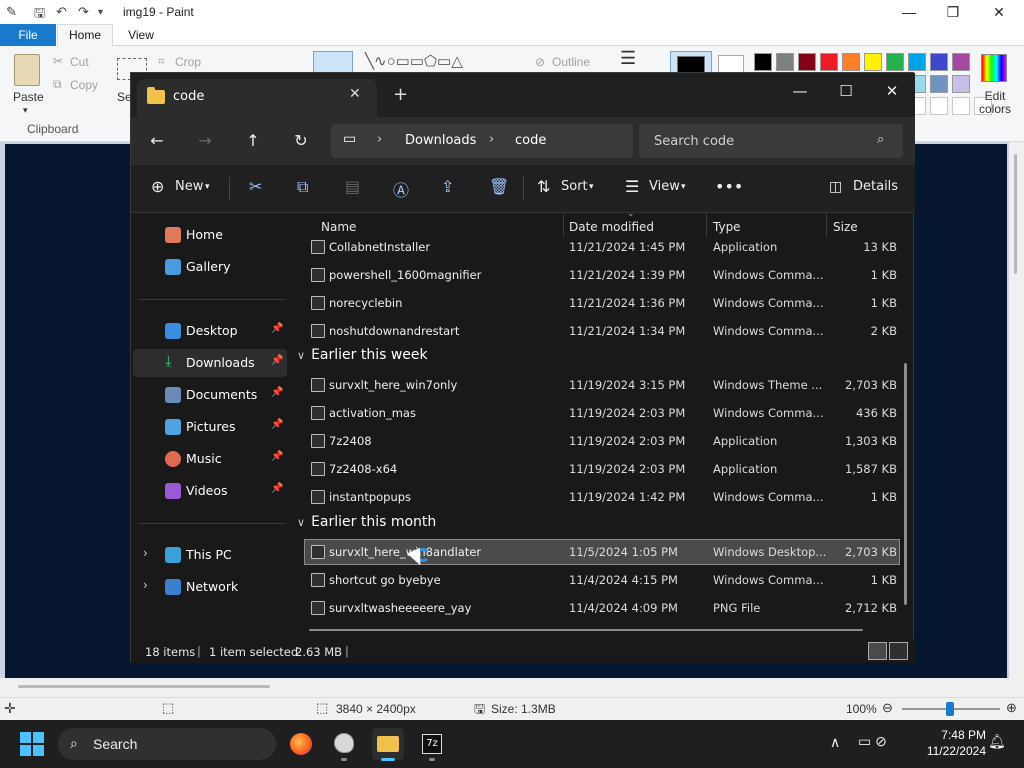 Image resolution: width=1024 pixels, height=768 pixels. I want to click on view-button: View, so click(664, 186).